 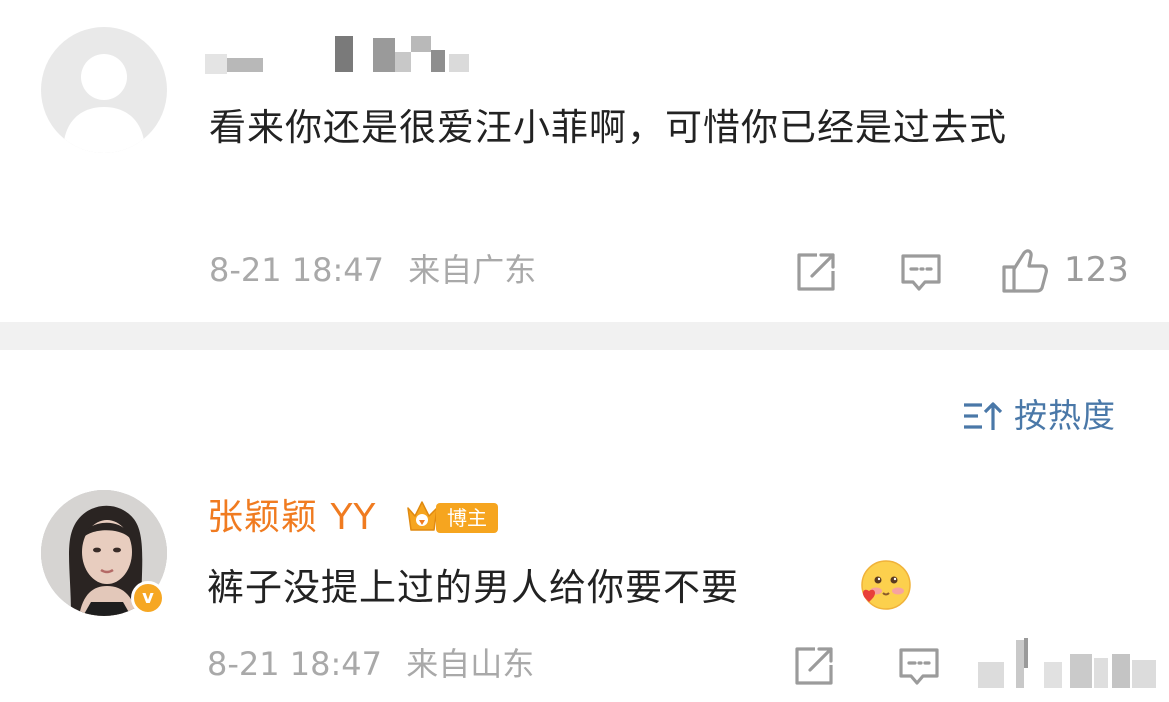 I want to click on blushing-heart-emoji, so click(x=884, y=586).